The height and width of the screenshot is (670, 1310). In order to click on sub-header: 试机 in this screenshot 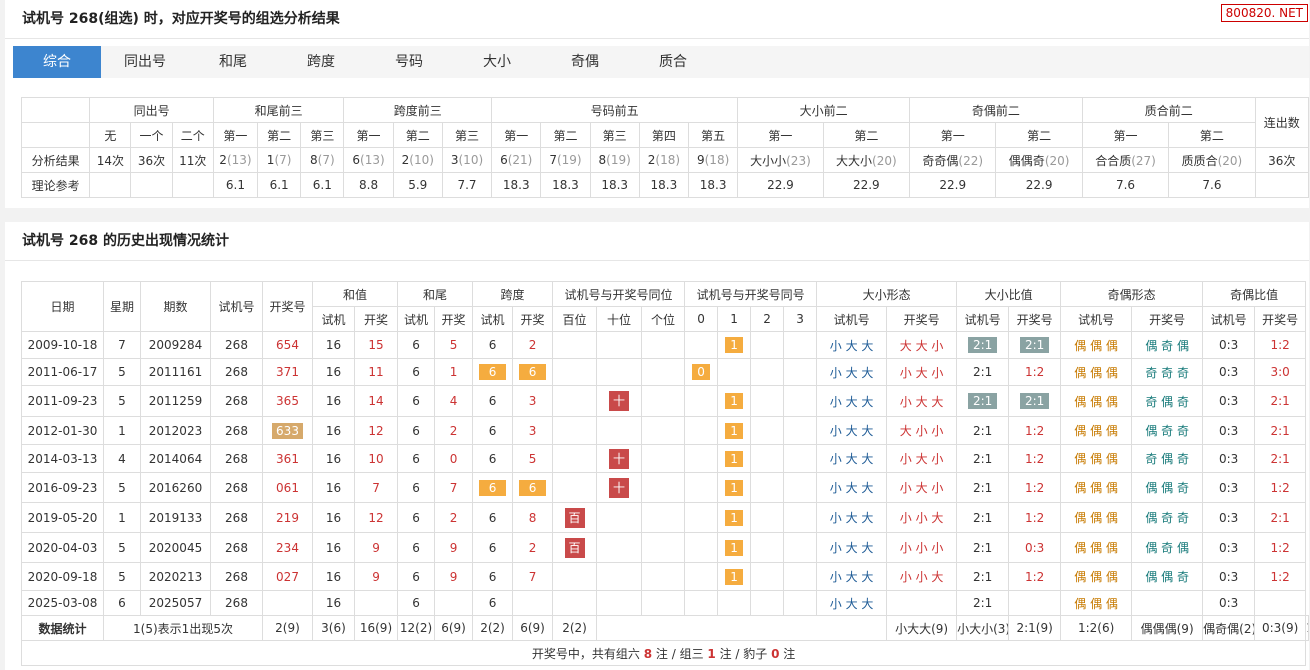, I will do `click(493, 319)`.